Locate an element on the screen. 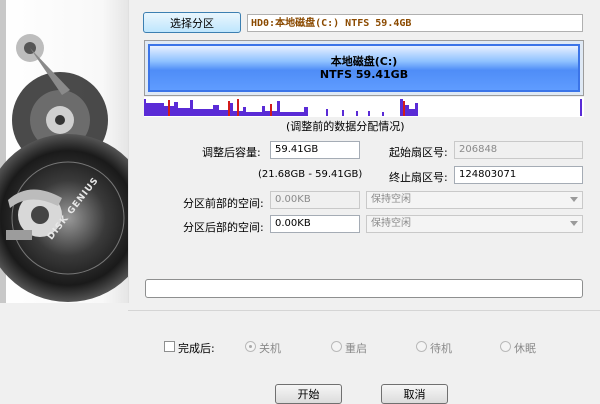  partition-name: 本地磁盘(C:) is located at coordinates (364, 61).